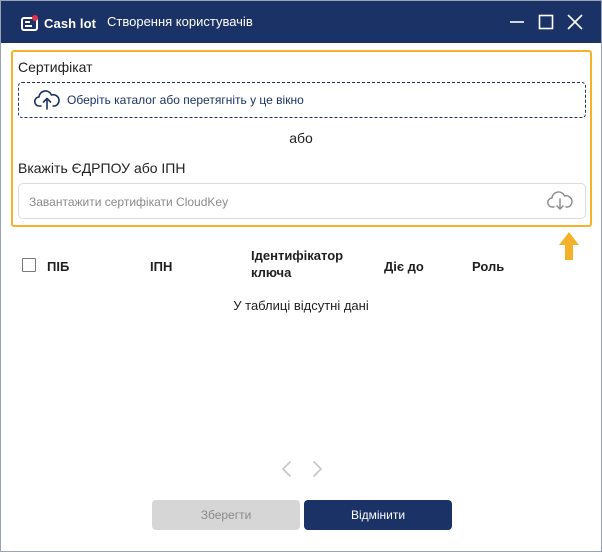  I want to click on close-icon, so click(575, 22).